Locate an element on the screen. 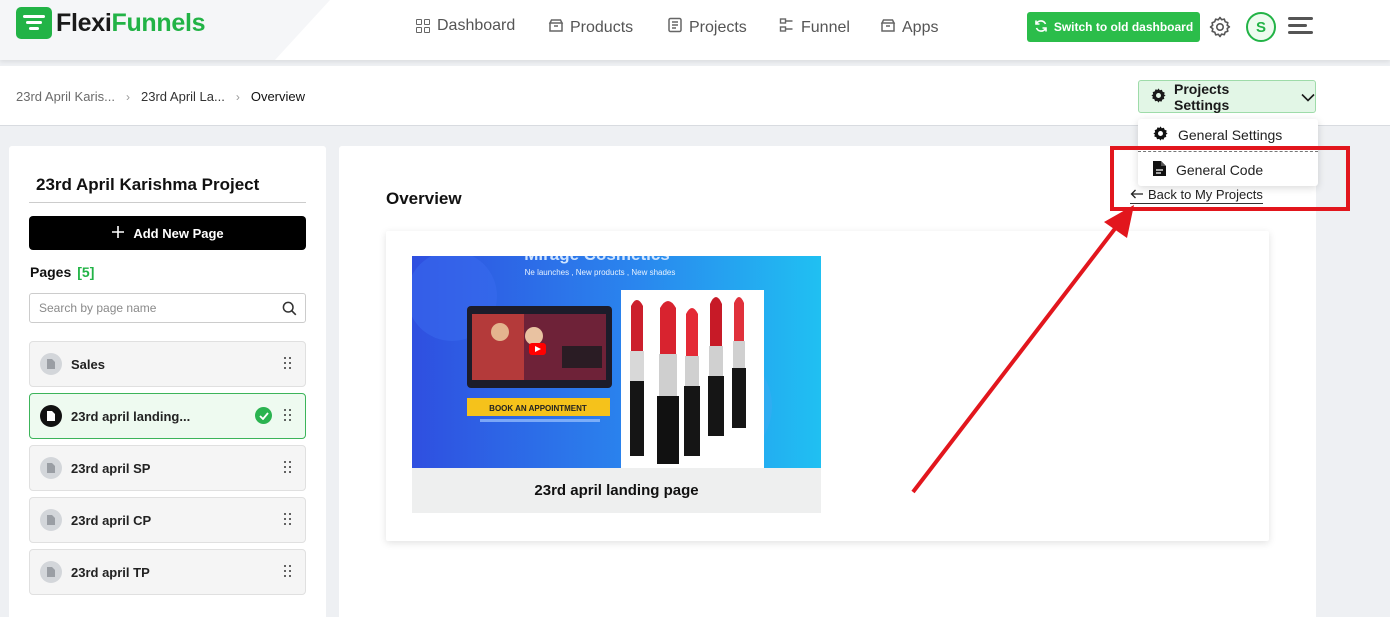 The width and height of the screenshot is (1390, 617). chevron-down-icon is located at coordinates (1308, 97).